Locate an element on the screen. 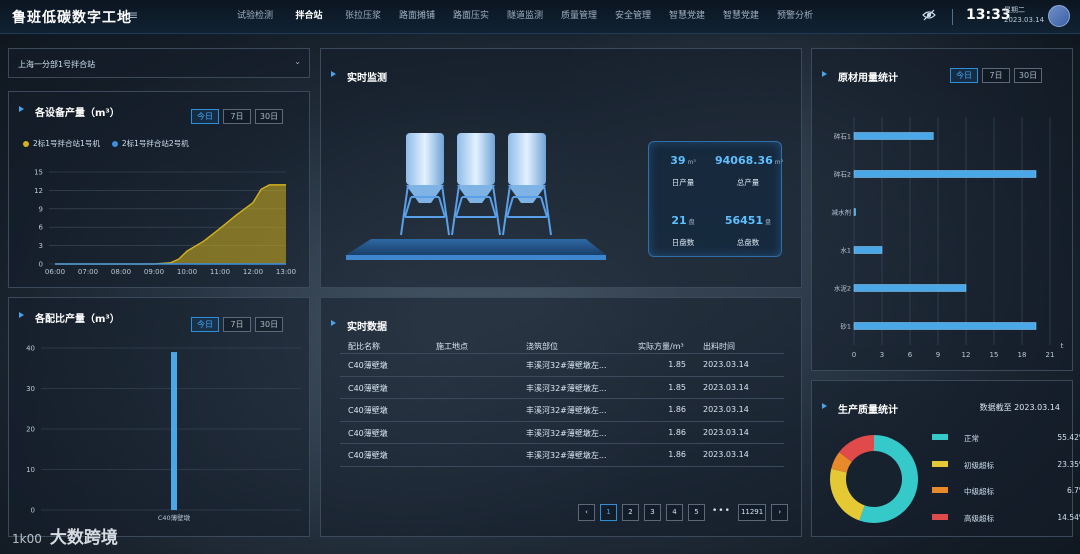  x-tick-label: 07:00 is located at coordinates (88, 272).